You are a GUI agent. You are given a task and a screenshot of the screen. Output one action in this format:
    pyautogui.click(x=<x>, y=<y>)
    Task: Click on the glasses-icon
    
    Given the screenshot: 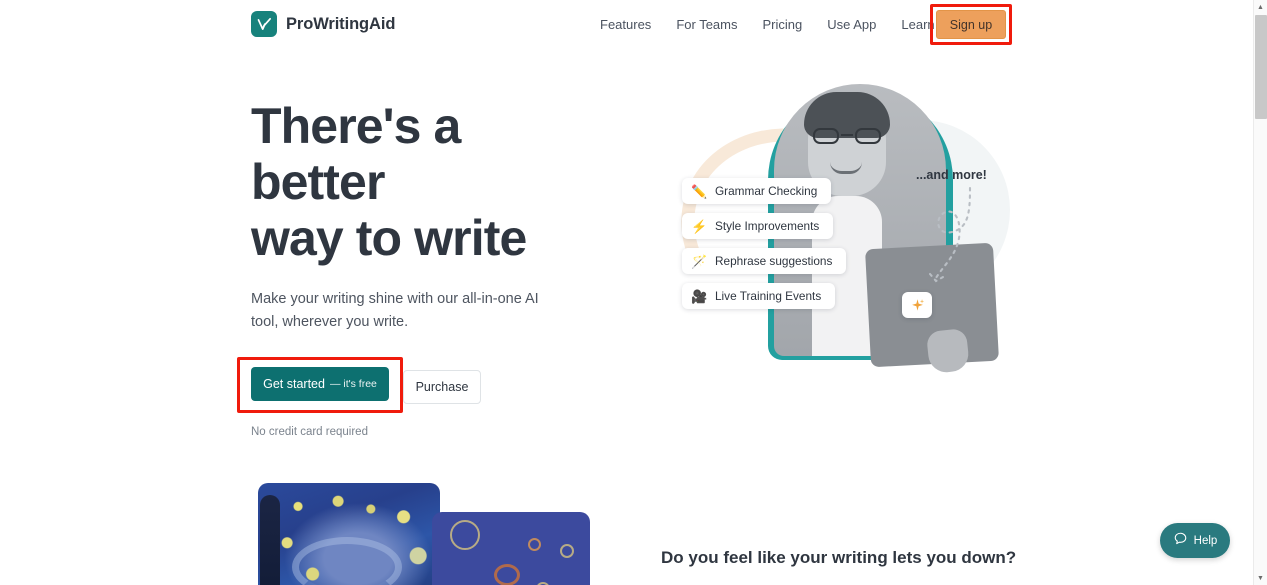 What is the action you would take?
    pyautogui.click(x=847, y=136)
    